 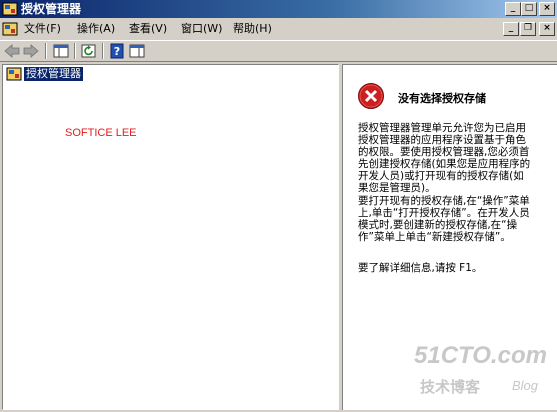 I want to click on error-icon, so click(x=371, y=96).